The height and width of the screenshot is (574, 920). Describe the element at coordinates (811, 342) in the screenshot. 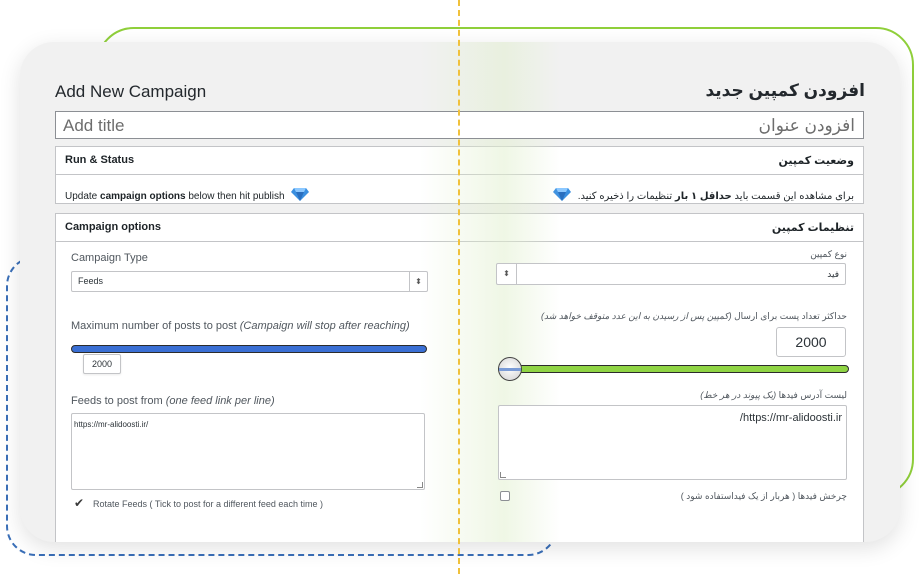

I see `max-posts-input-fa: 2000` at that location.